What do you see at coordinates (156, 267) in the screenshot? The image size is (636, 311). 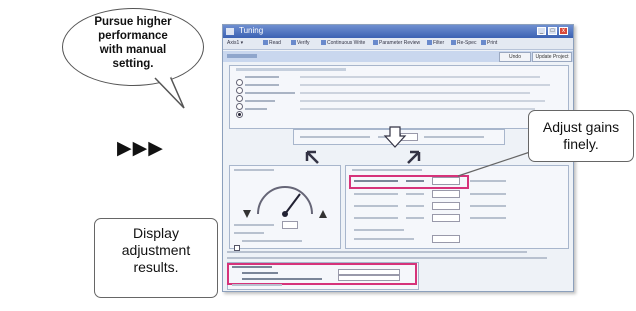 I see `callout-line: results.` at bounding box center [156, 267].